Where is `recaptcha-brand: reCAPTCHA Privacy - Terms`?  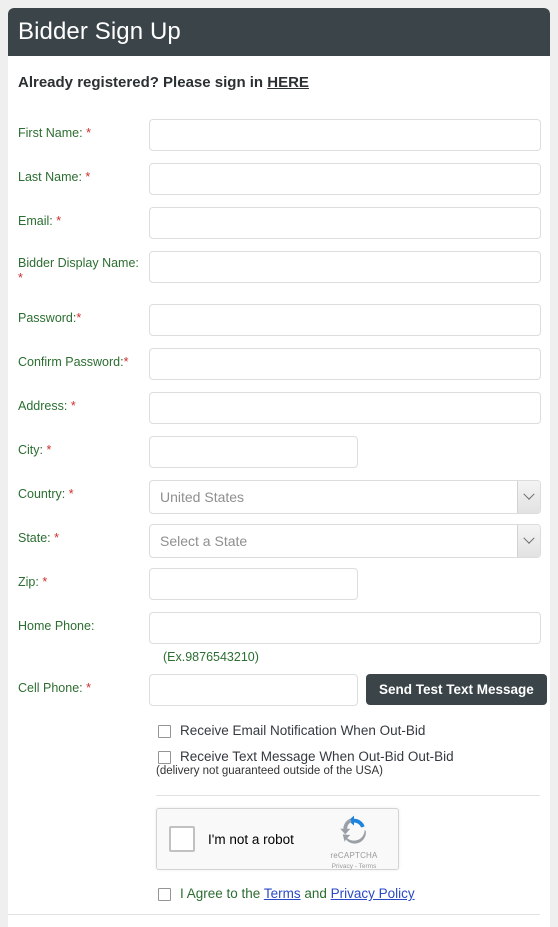
recaptcha-brand: reCAPTCHA Privacy - Terms is located at coordinates (354, 842).